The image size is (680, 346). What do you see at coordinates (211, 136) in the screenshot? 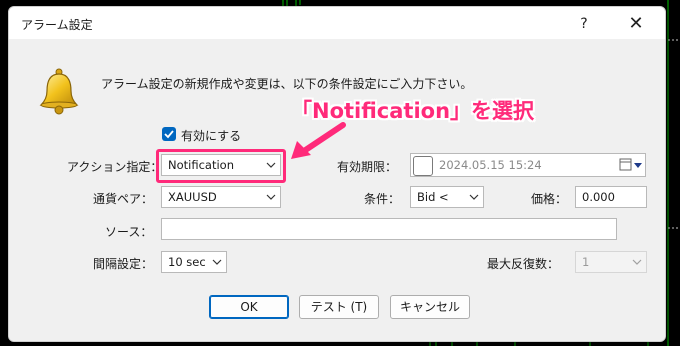
I see `enabled-label: 有効にする` at bounding box center [211, 136].